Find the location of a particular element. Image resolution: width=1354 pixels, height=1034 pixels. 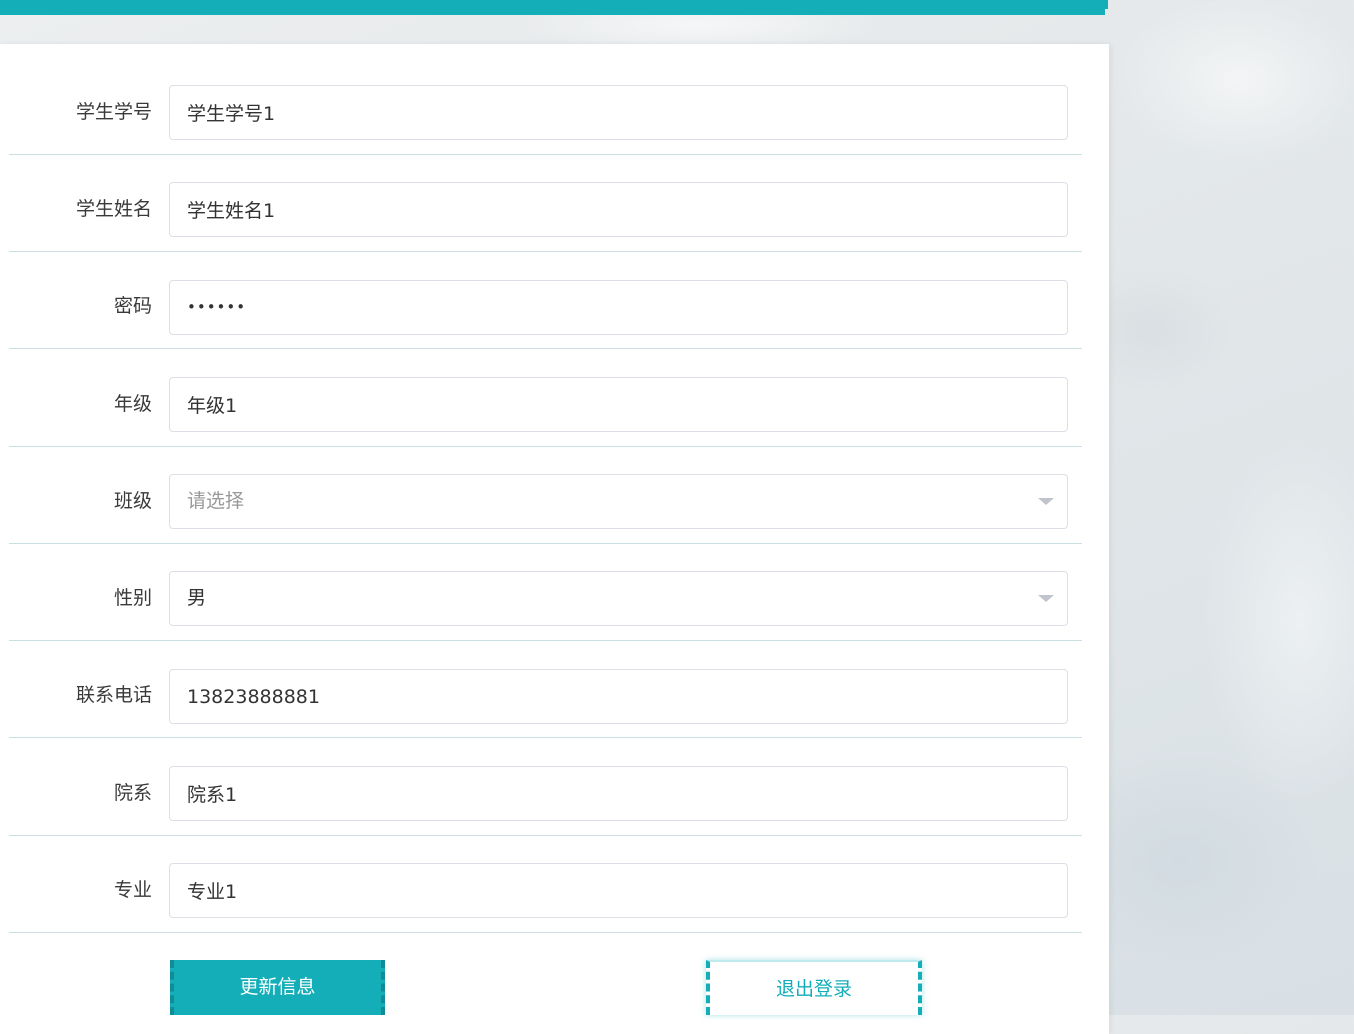

form-row-password: 密码 •••••• is located at coordinates (545, 300).